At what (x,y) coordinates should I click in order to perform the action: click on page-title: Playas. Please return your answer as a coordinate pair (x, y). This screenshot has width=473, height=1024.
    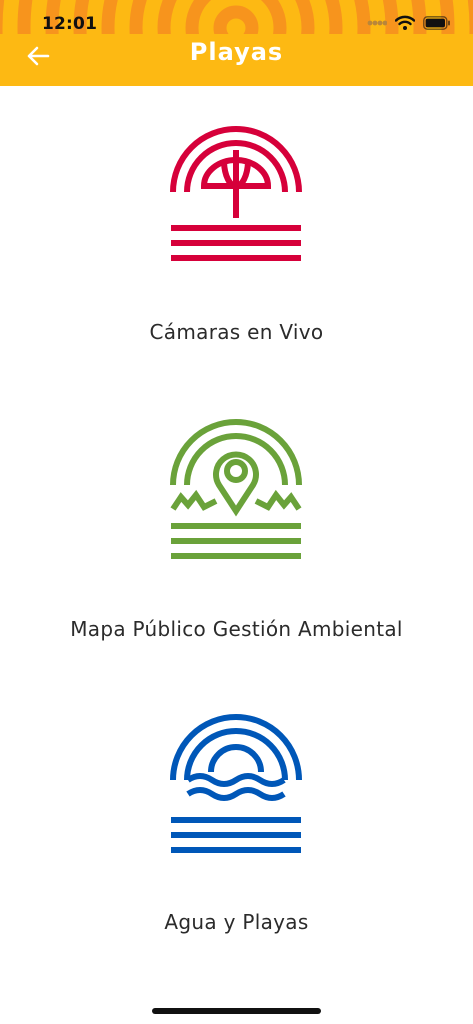
    Looking at the image, I should click on (236, 52).